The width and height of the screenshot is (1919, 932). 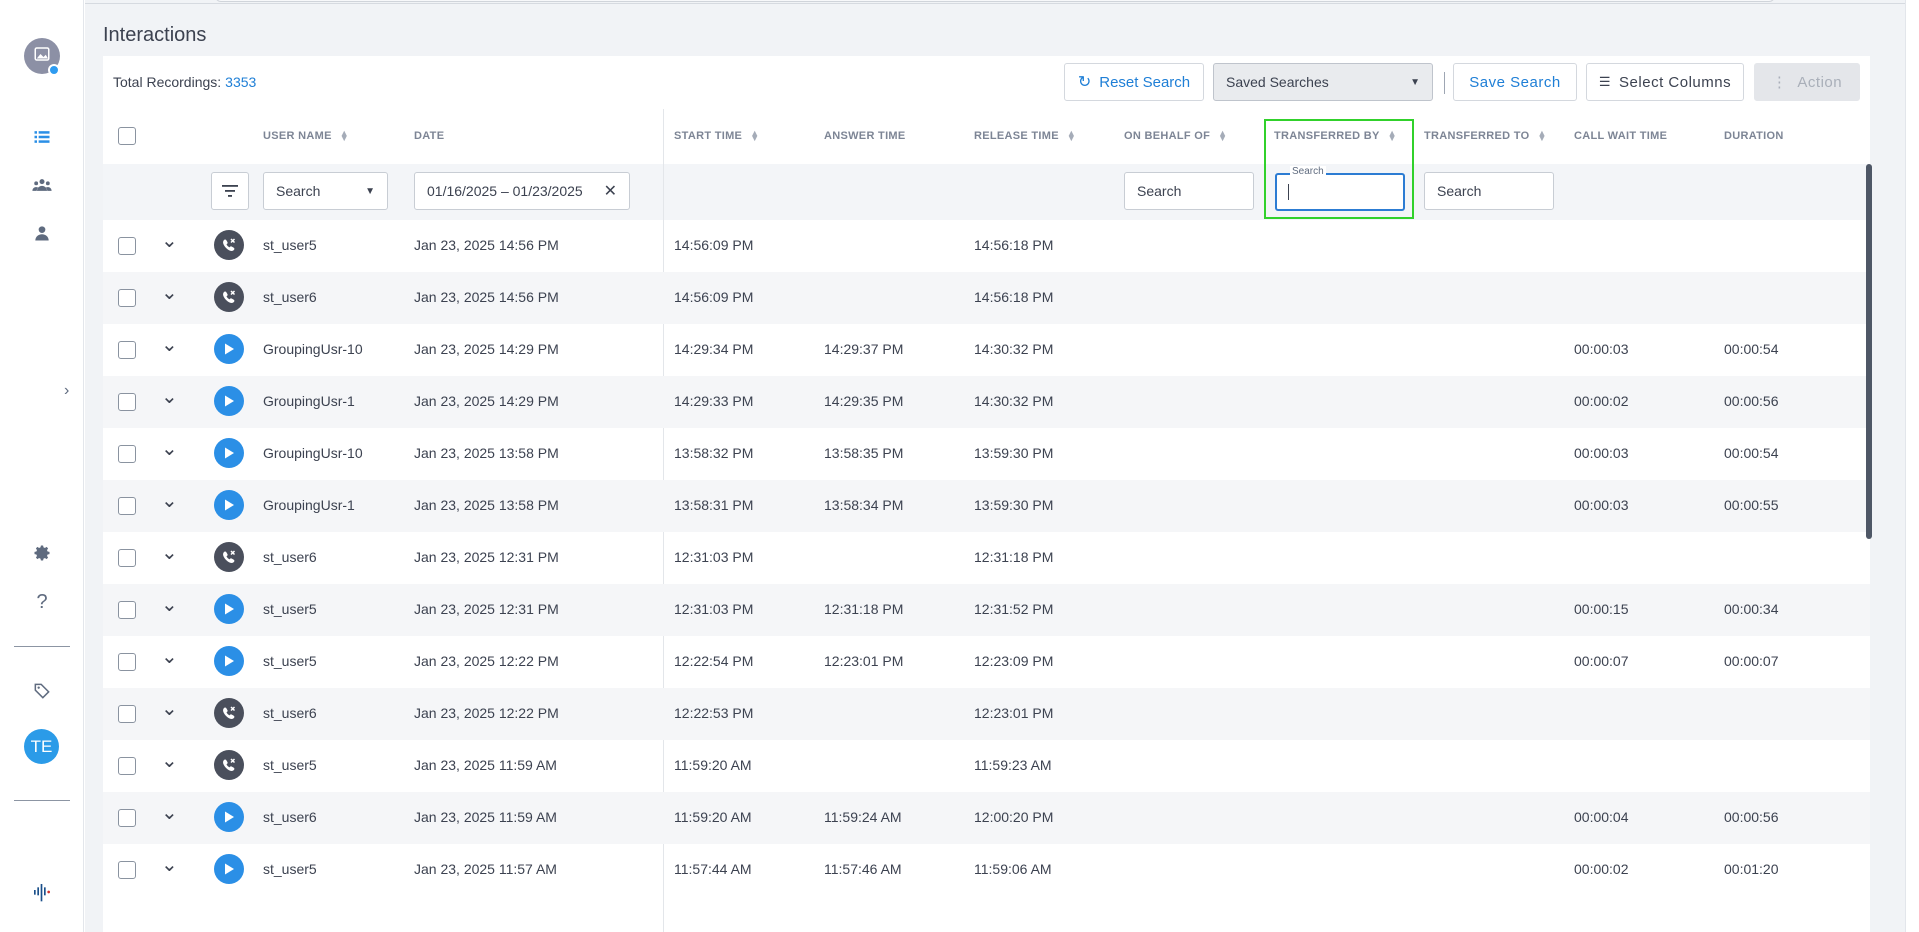 What do you see at coordinates (1601, 869) in the screenshot?
I see `cell-call-wait-time: 00:00:02` at bounding box center [1601, 869].